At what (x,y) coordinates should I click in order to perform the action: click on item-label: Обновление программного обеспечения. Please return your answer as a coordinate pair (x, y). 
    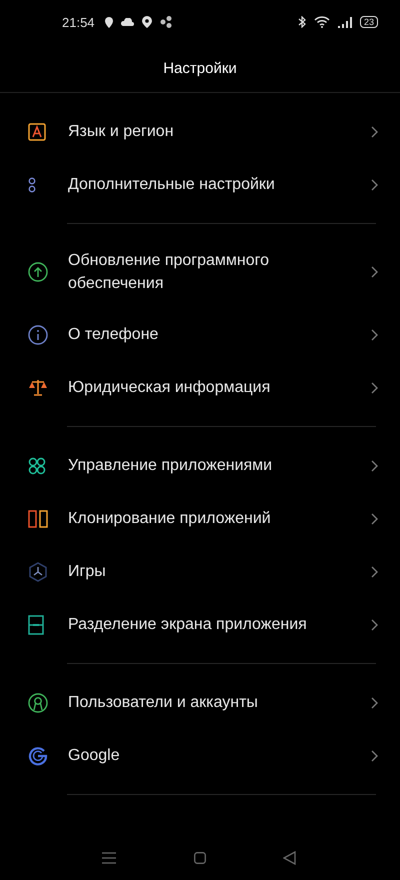
    Looking at the image, I should click on (169, 272).